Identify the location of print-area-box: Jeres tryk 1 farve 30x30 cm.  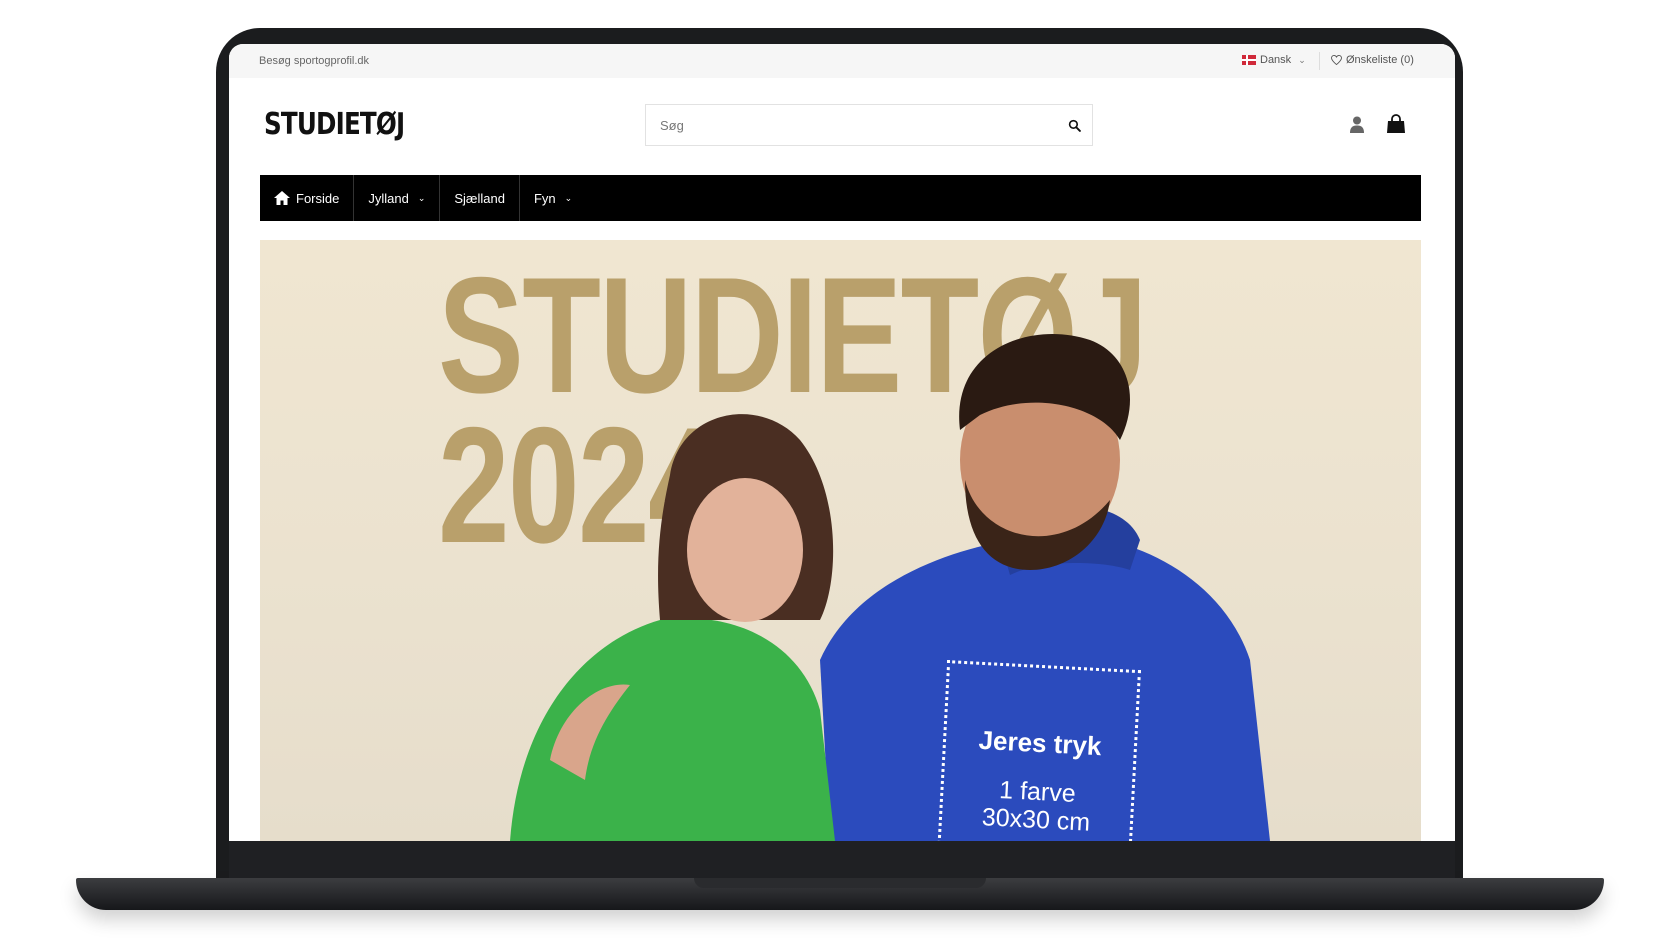
(1039, 750).